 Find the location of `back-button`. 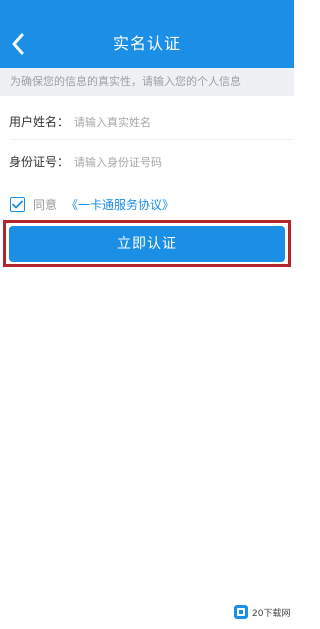

back-button is located at coordinates (18, 44).